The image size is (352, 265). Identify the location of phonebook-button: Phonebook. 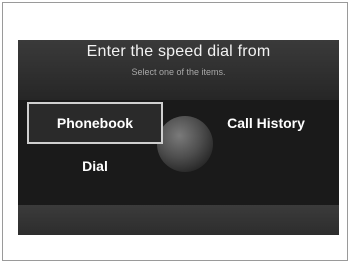
(95, 123).